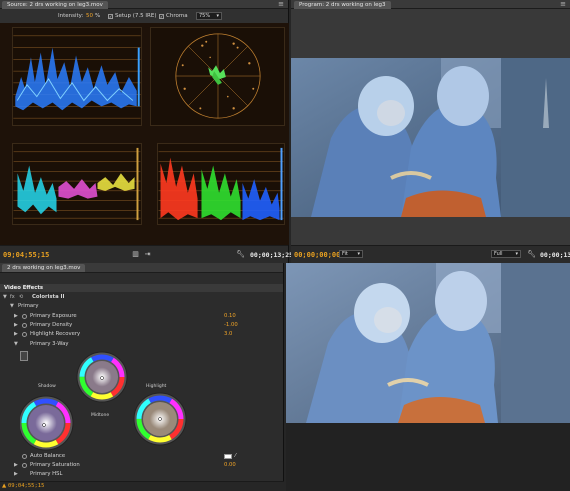 This screenshot has height=491, width=570. I want to click on primary-hsl-row: ▶ Primary HSL, so click(141, 474).